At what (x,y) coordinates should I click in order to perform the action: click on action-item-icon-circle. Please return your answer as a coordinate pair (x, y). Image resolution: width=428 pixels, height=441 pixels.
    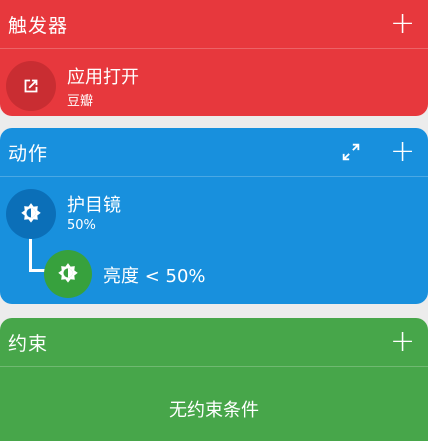
    Looking at the image, I should click on (31, 214).